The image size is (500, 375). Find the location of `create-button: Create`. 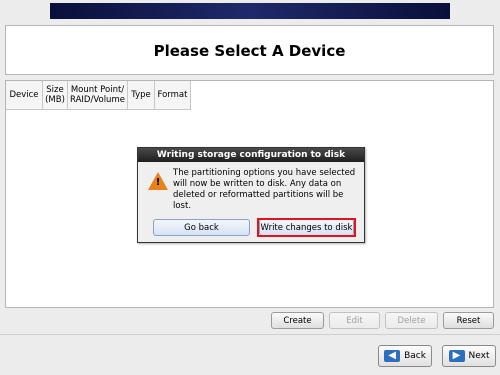

create-button: Create is located at coordinates (297, 320).